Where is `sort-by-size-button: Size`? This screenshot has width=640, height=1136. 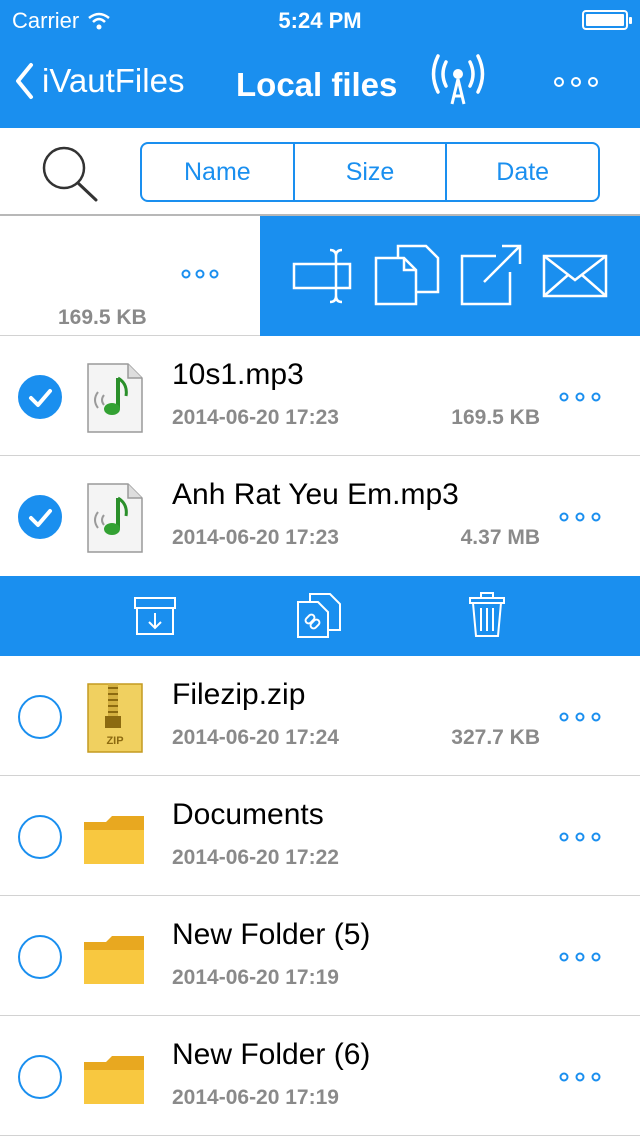
sort-by-size-button: Size is located at coordinates (371, 172).